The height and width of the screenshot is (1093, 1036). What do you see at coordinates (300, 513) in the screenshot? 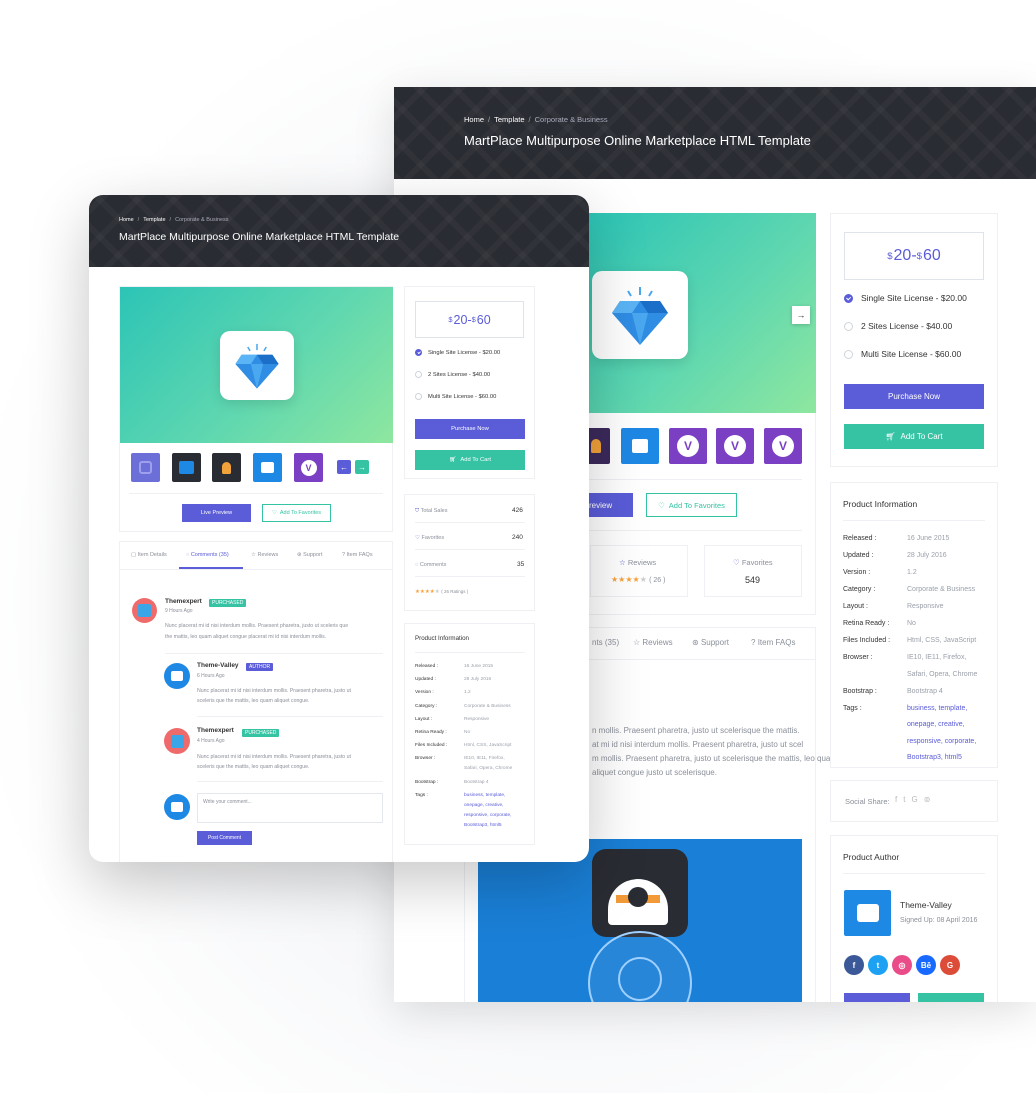
I see `favorites-label: Add To Favorites` at bounding box center [300, 513].